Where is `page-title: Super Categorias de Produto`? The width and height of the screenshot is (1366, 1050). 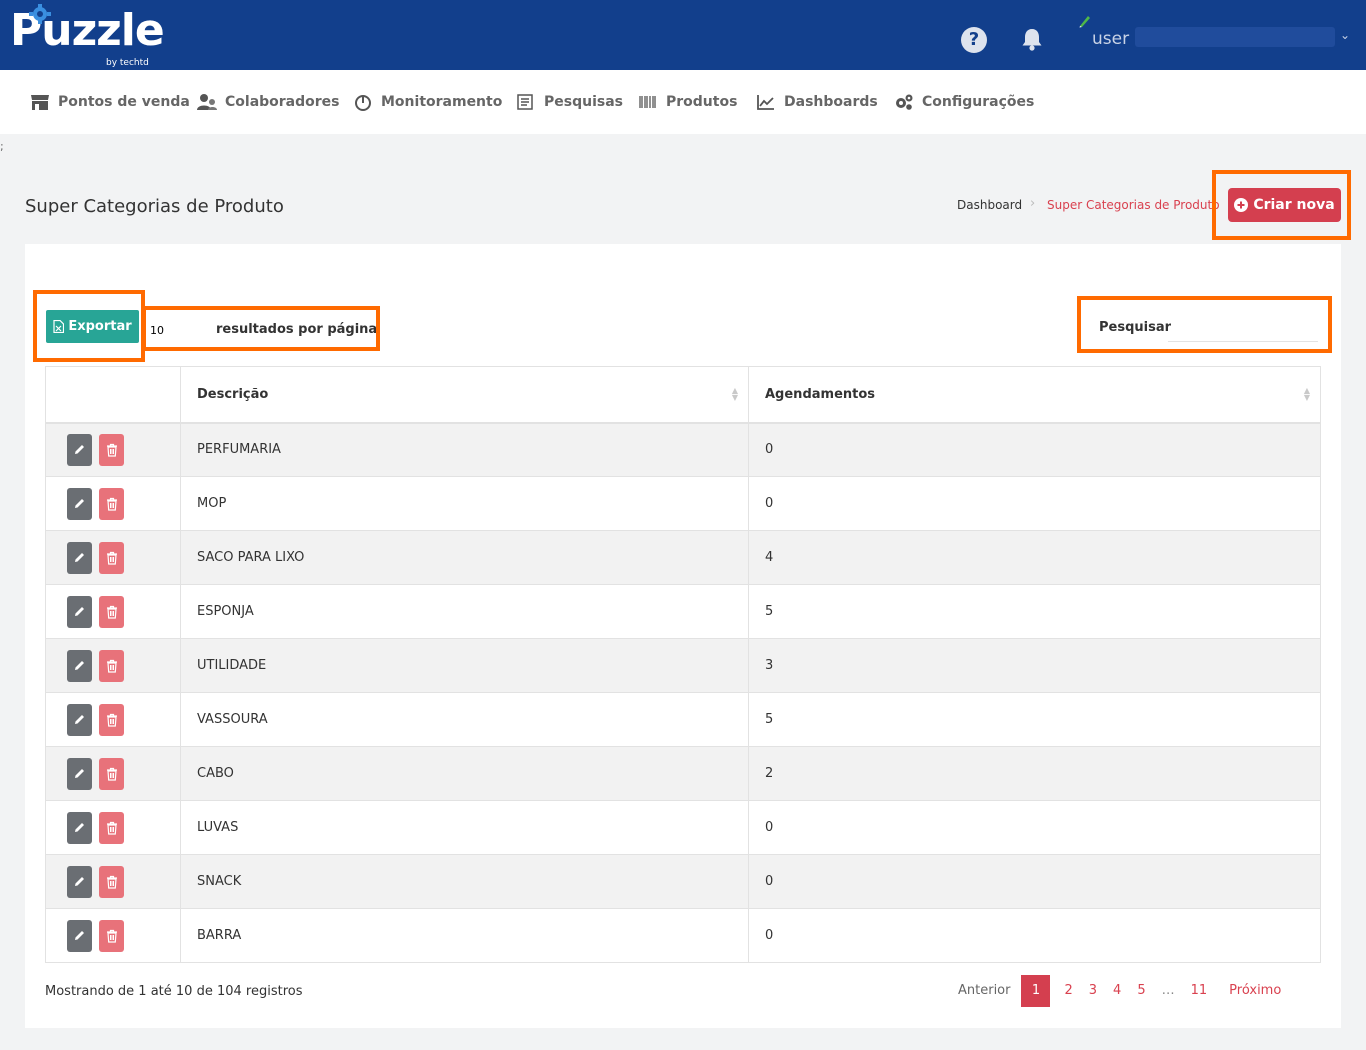
page-title: Super Categorias de Produto is located at coordinates (154, 206).